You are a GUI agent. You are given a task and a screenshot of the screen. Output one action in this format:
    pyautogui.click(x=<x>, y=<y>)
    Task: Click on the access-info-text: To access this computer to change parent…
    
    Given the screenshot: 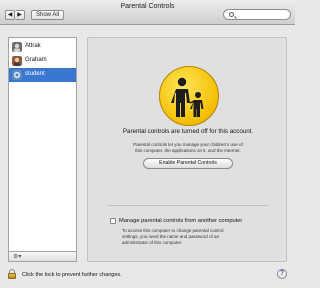 What is the action you would take?
    pyautogui.click(x=192, y=237)
    